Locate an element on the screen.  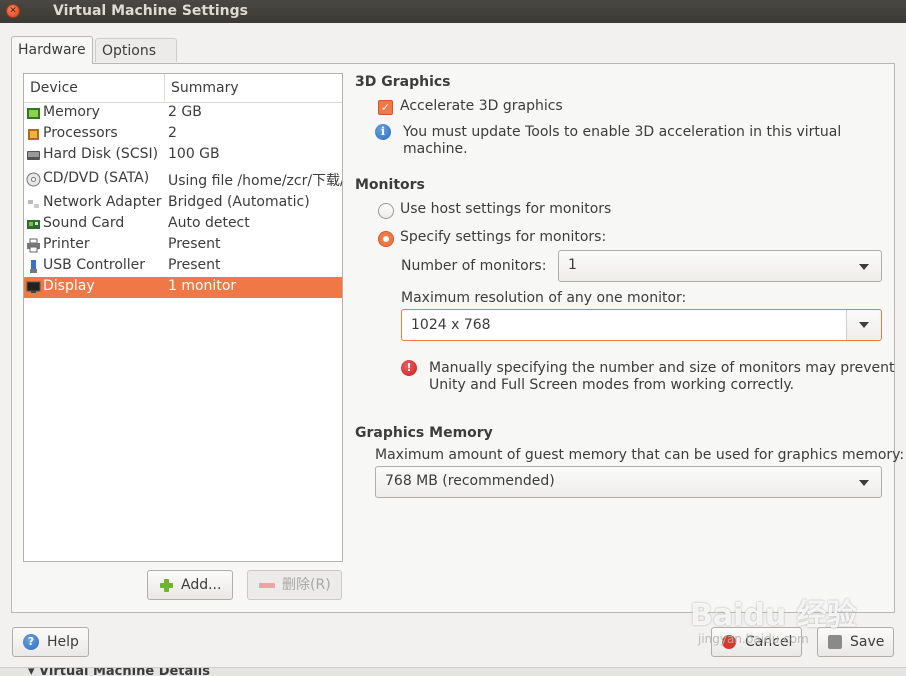
close-icon: ✕ is located at coordinates (13, 11).